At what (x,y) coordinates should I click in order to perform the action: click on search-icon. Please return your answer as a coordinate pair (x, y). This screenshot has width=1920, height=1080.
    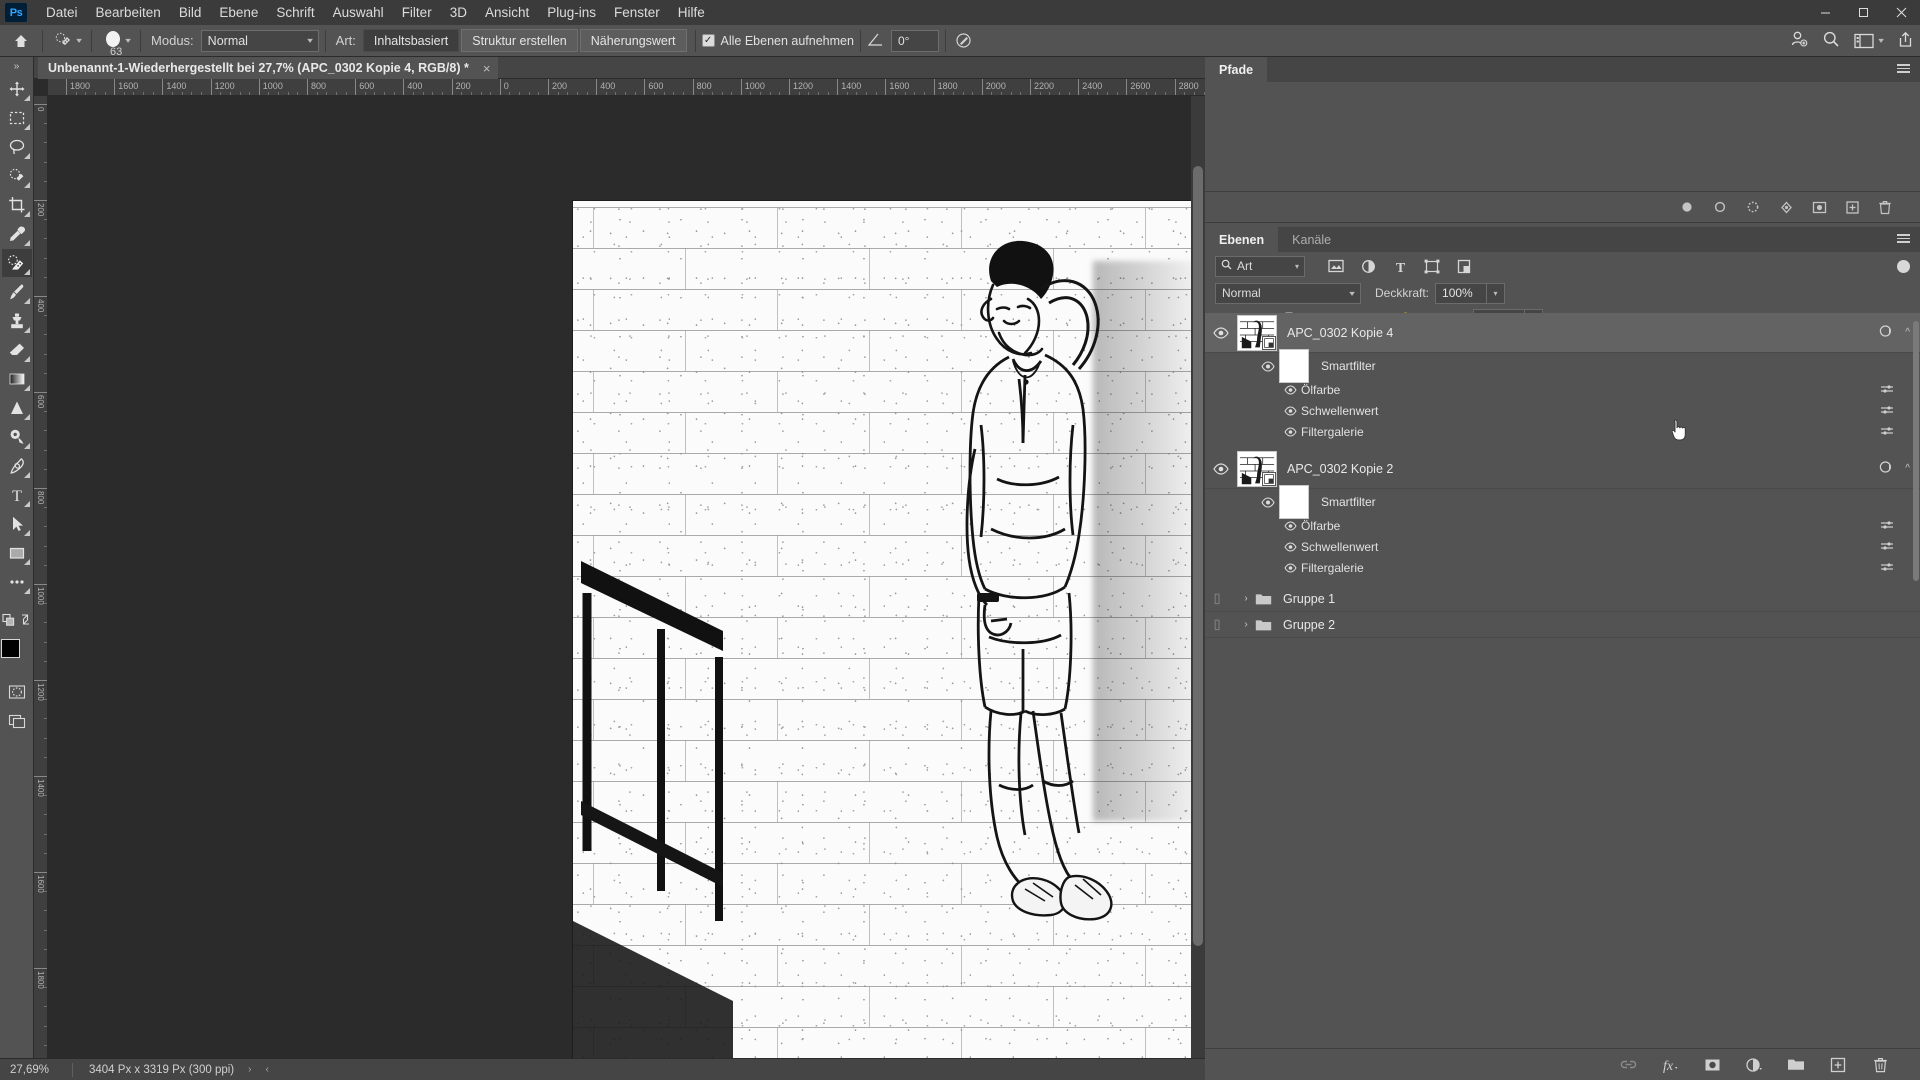
    Looking at the image, I should click on (1831, 40).